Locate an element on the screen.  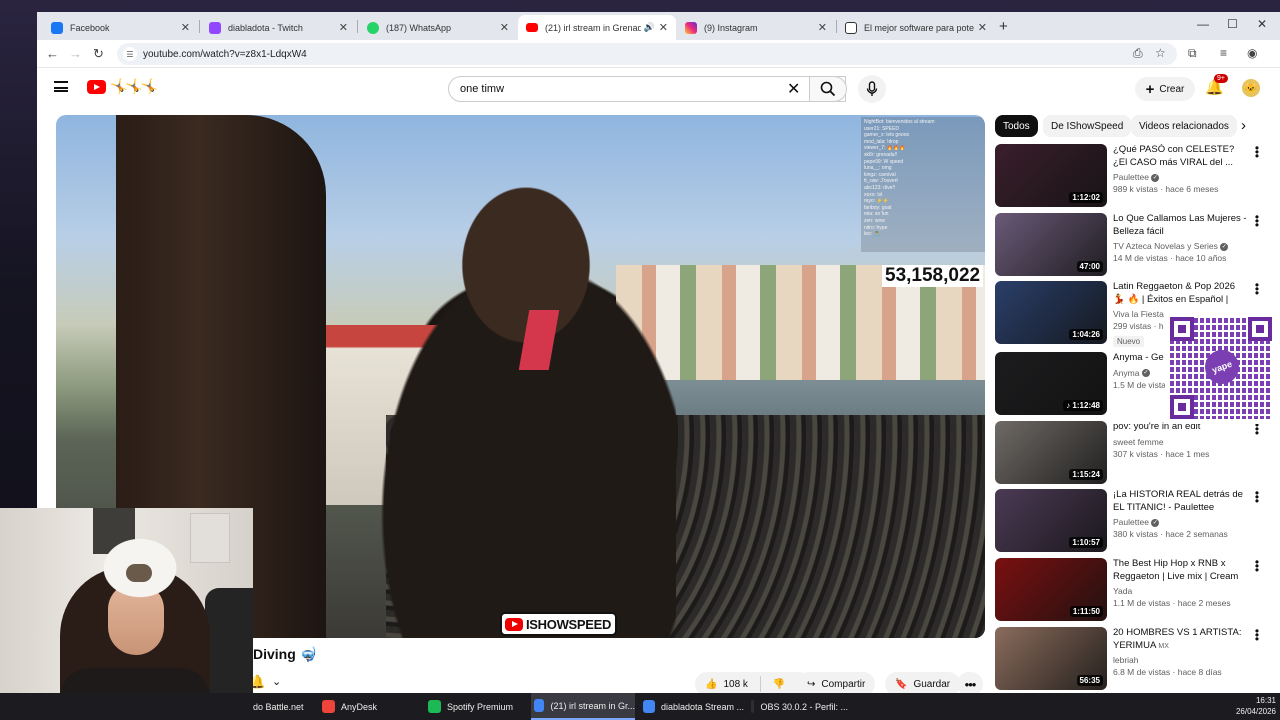
video-thumbnail: 1:10:57 is located at coordinates (1051, 520).